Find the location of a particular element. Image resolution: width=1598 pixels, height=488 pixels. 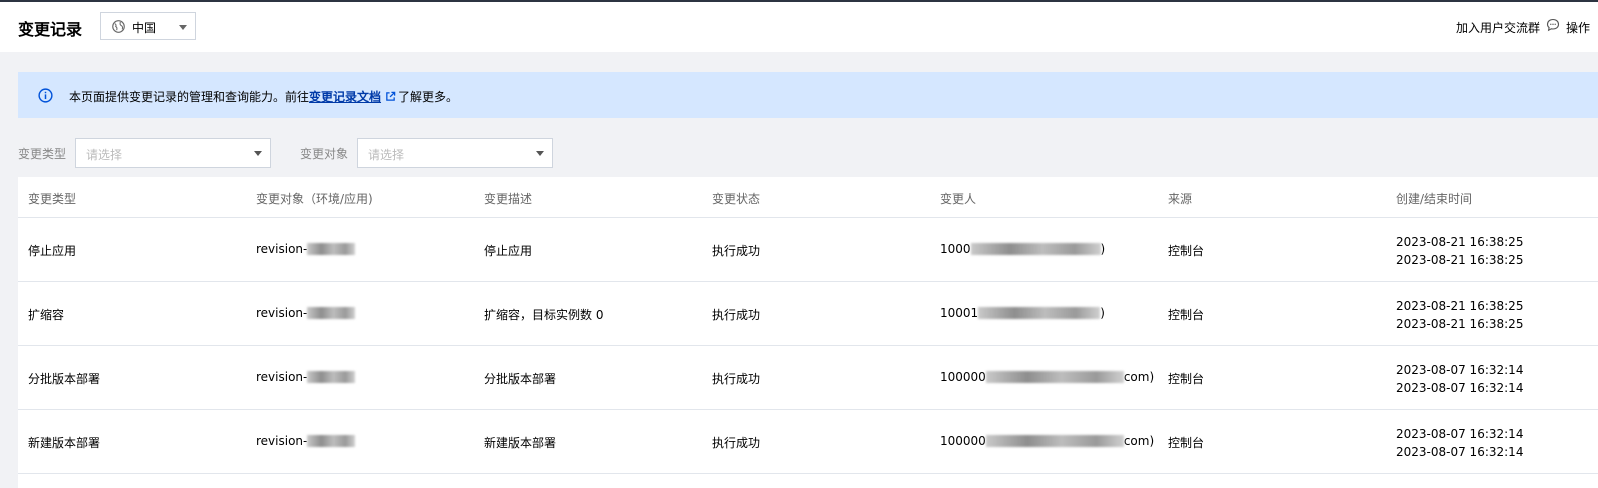

row-type: 扩缩容 is located at coordinates (46, 315).